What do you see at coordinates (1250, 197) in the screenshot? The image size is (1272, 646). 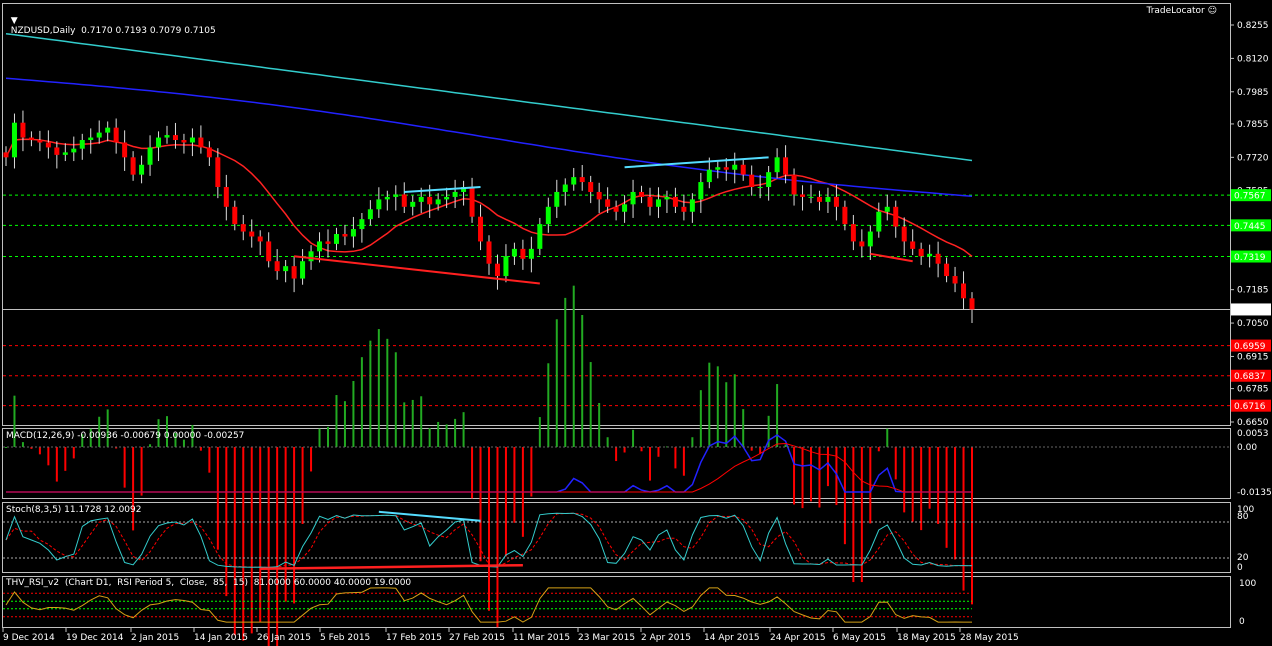 I see `price-level-label: 0.7567` at bounding box center [1250, 197].